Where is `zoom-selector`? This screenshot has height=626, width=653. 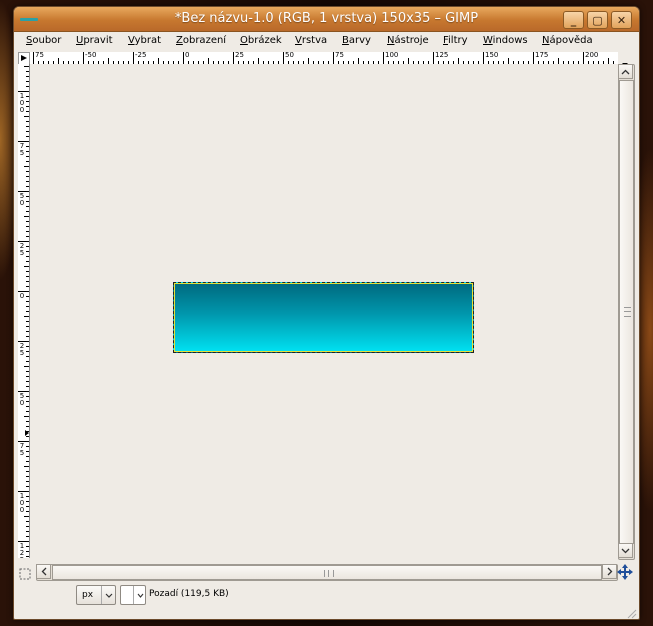
zoom-selector is located at coordinates (133, 595).